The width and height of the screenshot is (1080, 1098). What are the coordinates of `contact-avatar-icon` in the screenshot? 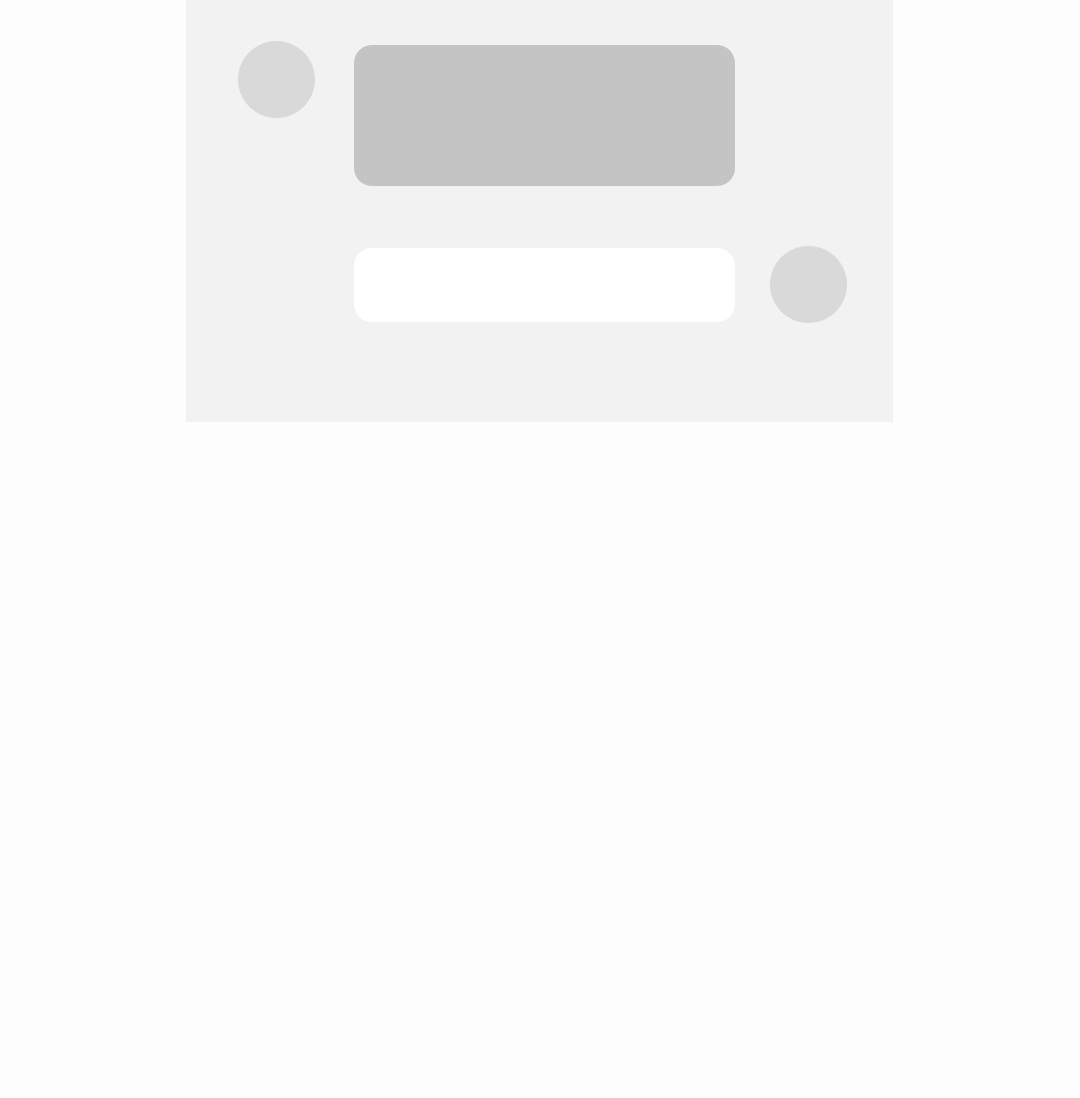 It's located at (276, 79).